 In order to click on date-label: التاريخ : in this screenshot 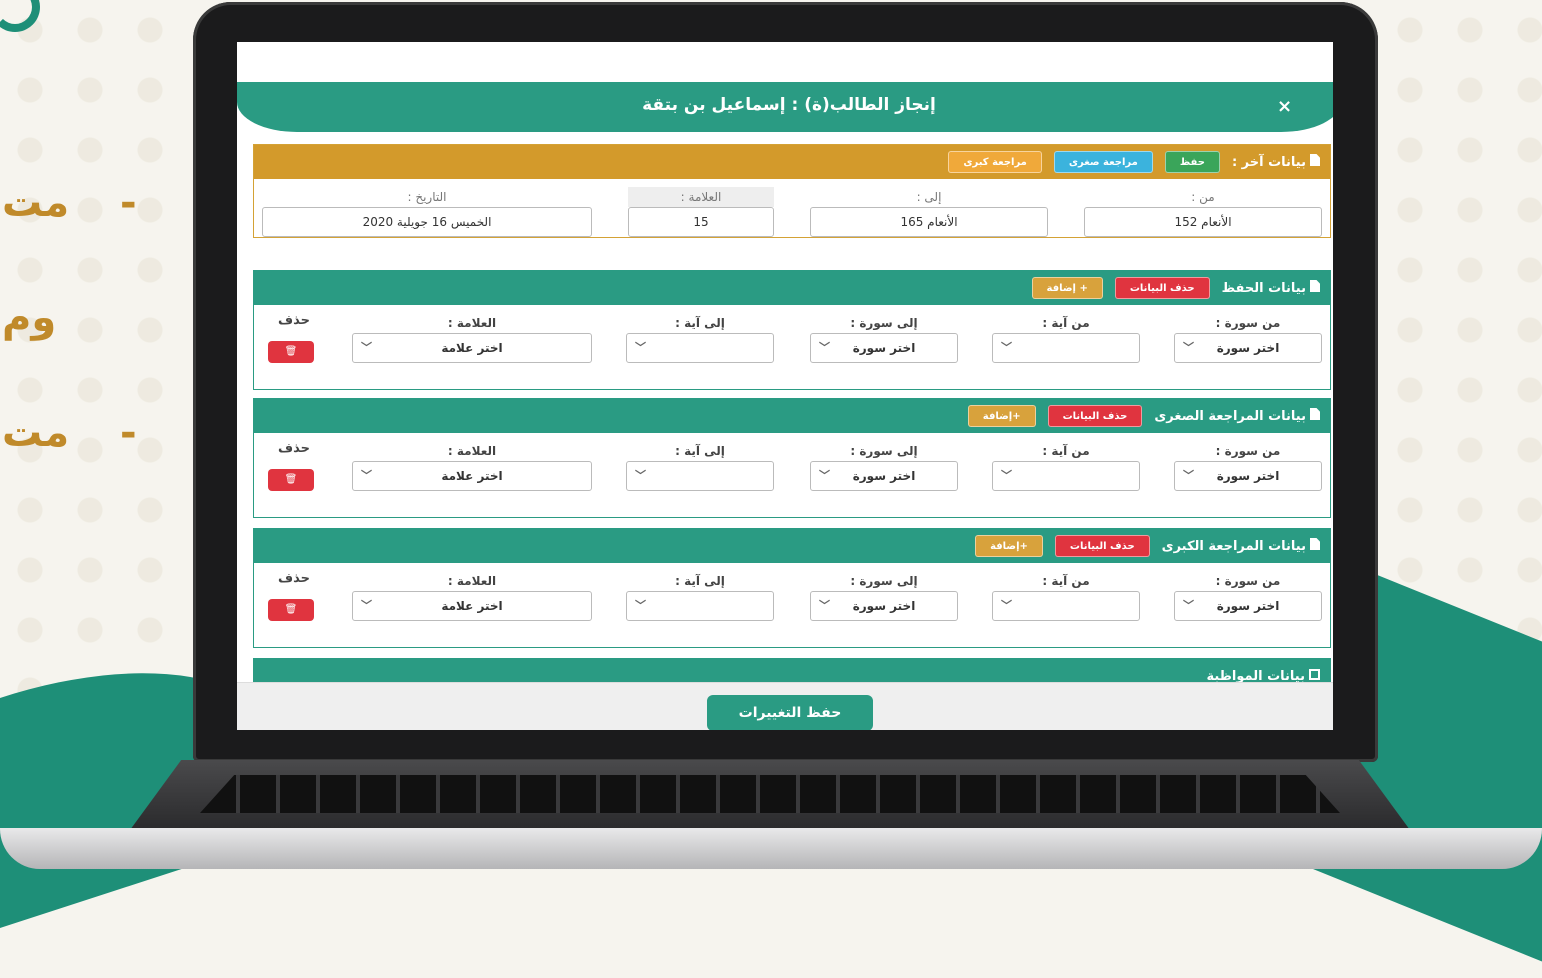, I will do `click(427, 197)`.